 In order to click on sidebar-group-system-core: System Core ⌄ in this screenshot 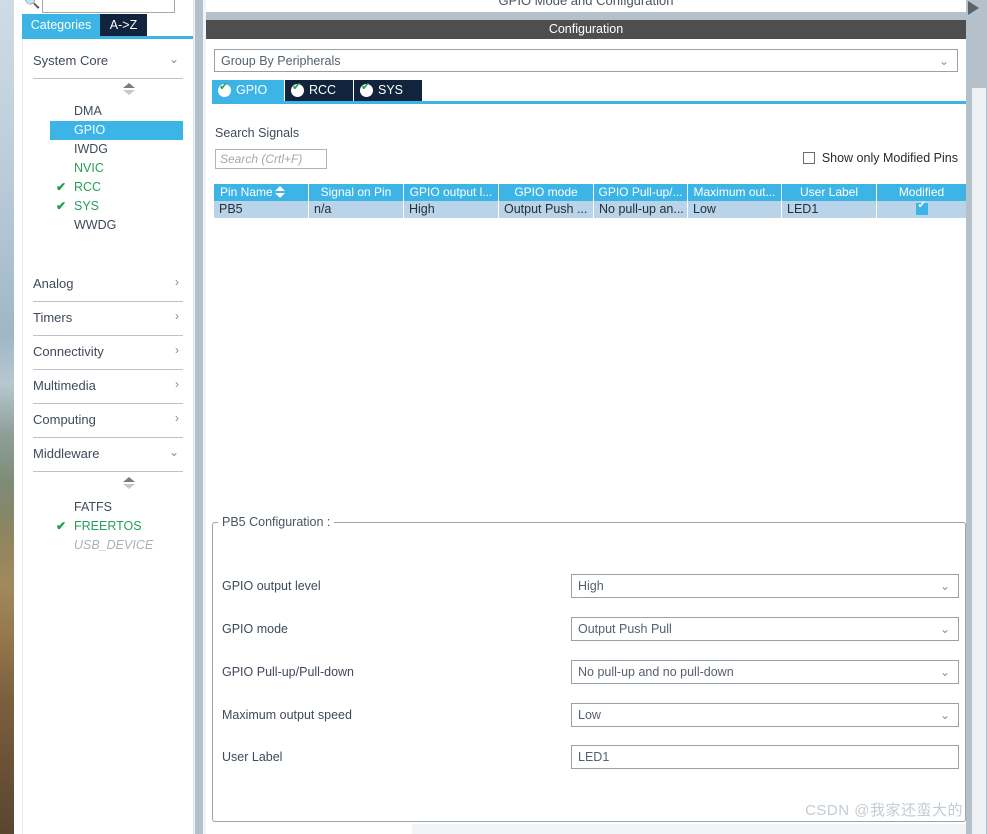, I will do `click(108, 62)`.